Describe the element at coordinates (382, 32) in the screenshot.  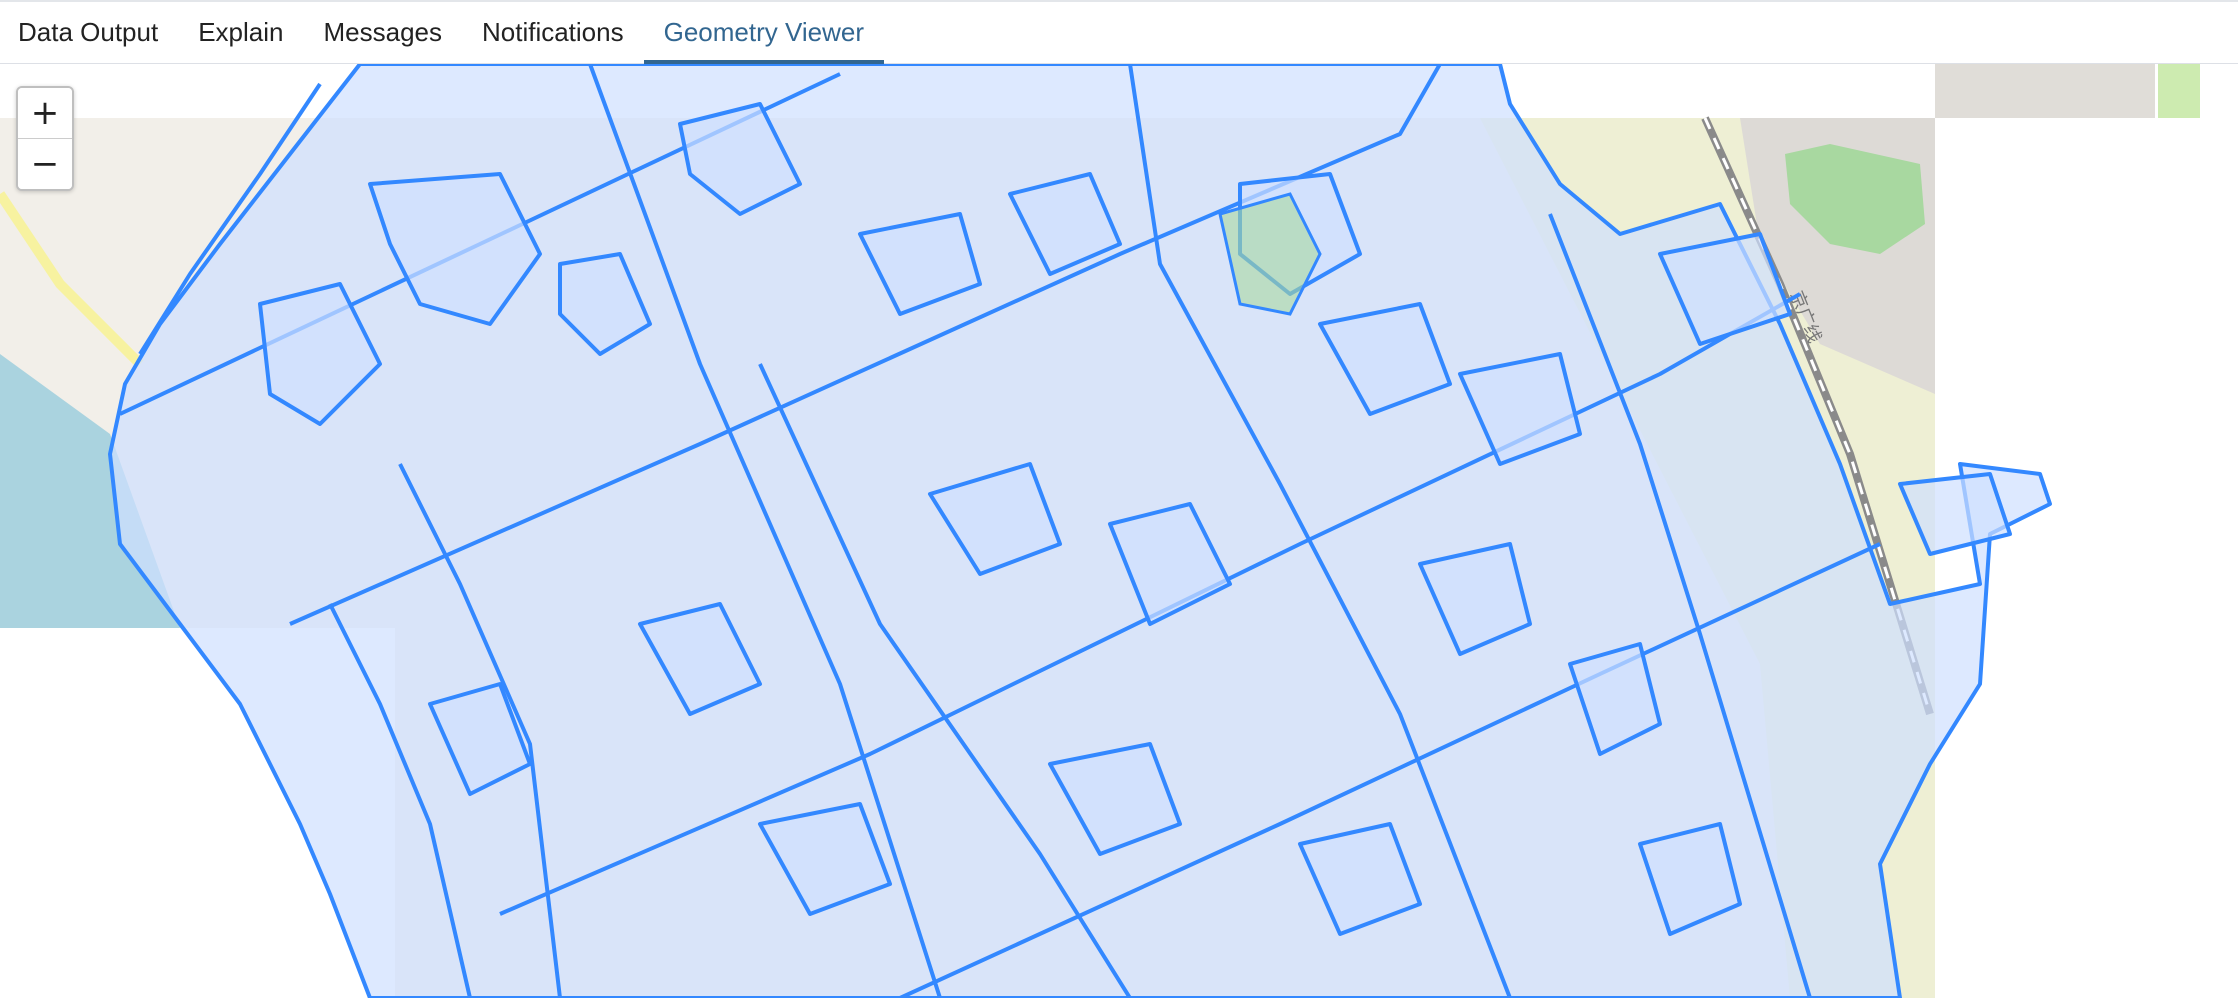
I see `tab-messages: Messages` at that location.